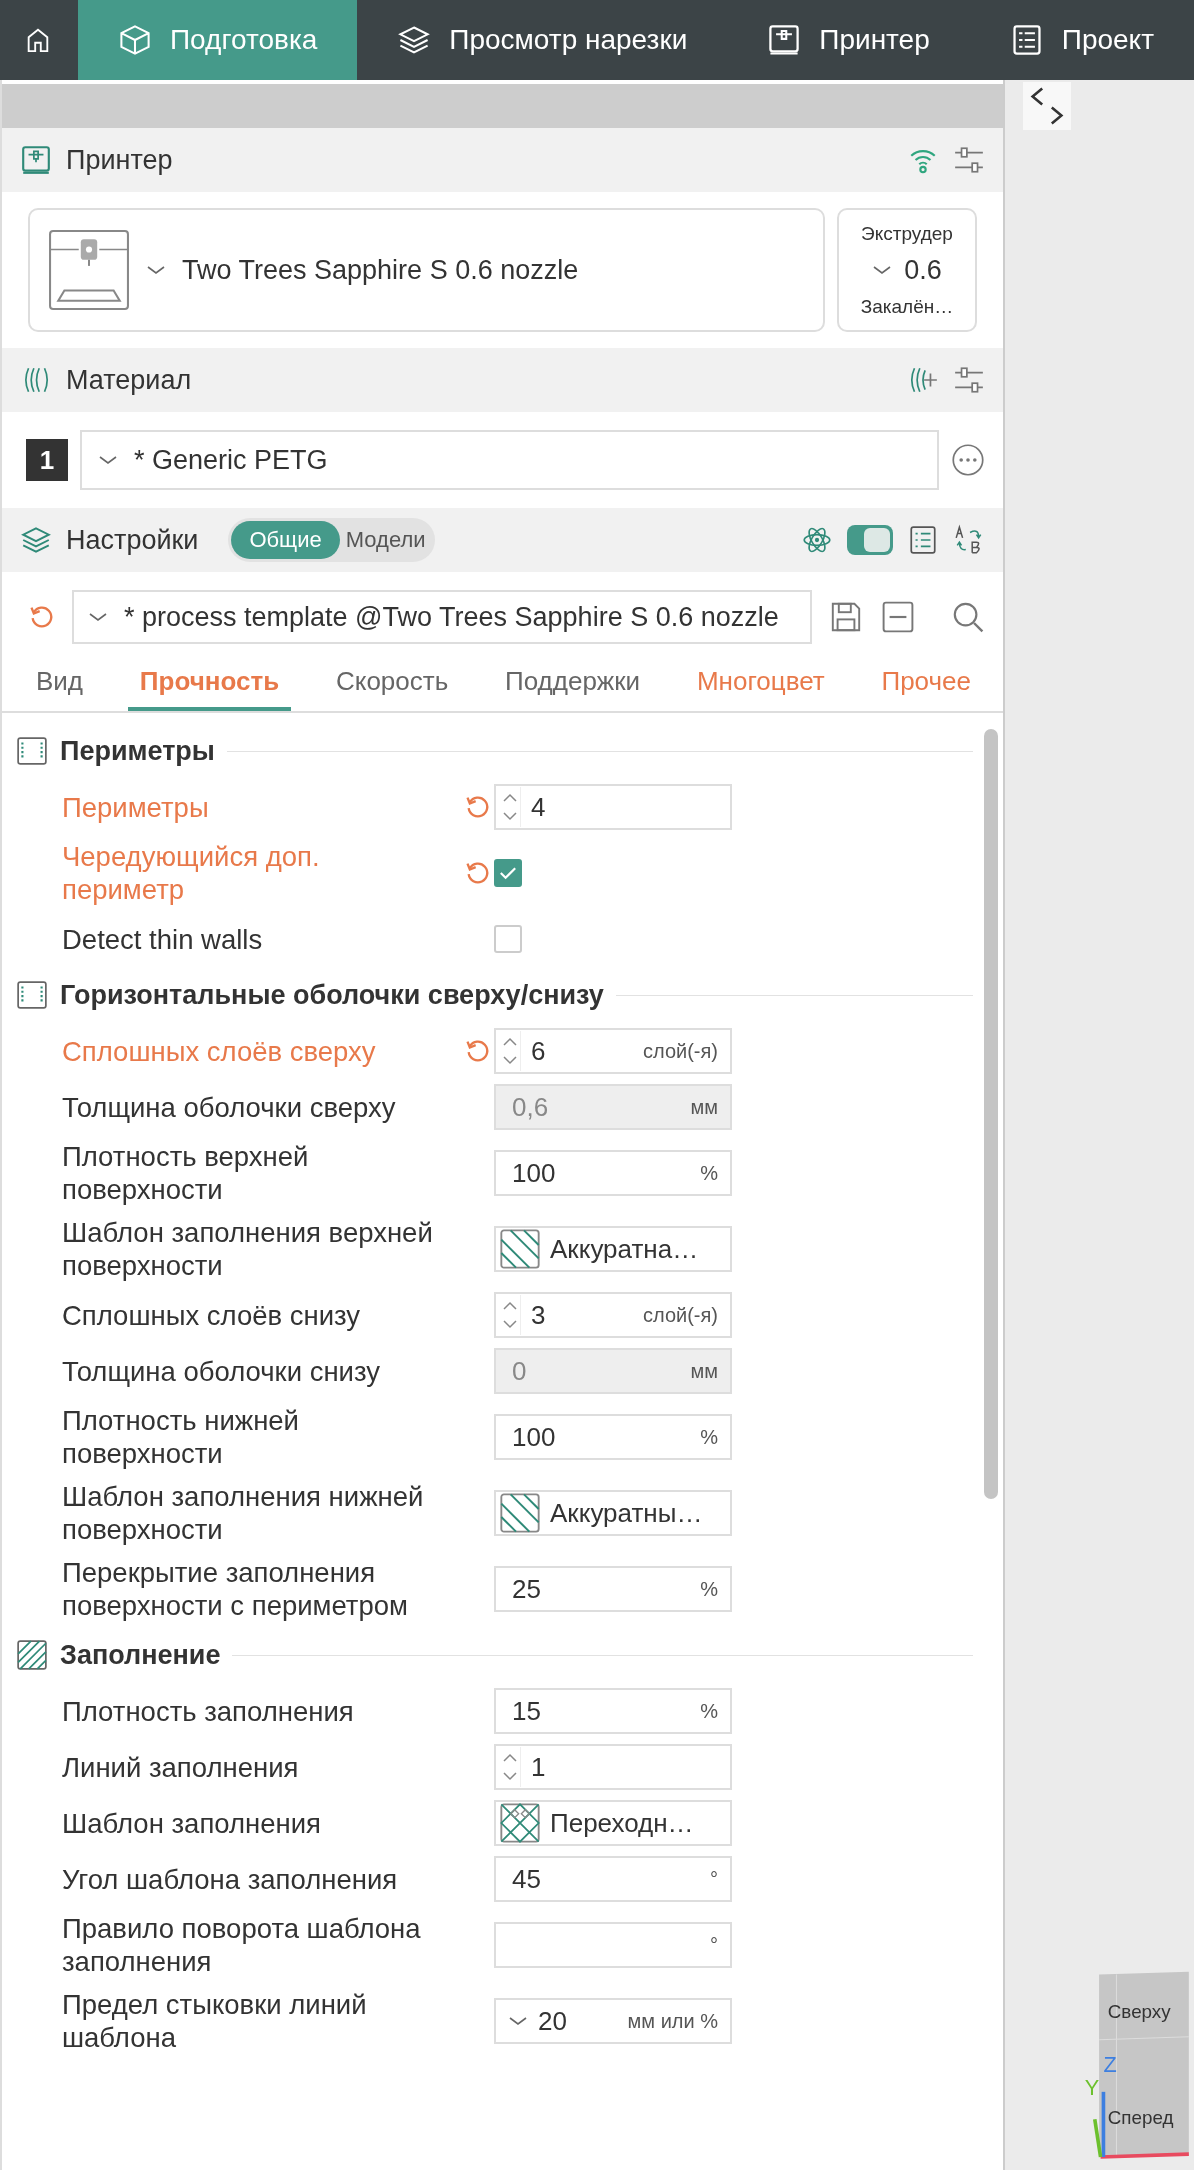 This screenshot has height=2170, width=1194. Describe the element at coordinates (242, 1945) in the screenshot. I see `setting-label: Правило поворота шаблона заполнения` at that location.